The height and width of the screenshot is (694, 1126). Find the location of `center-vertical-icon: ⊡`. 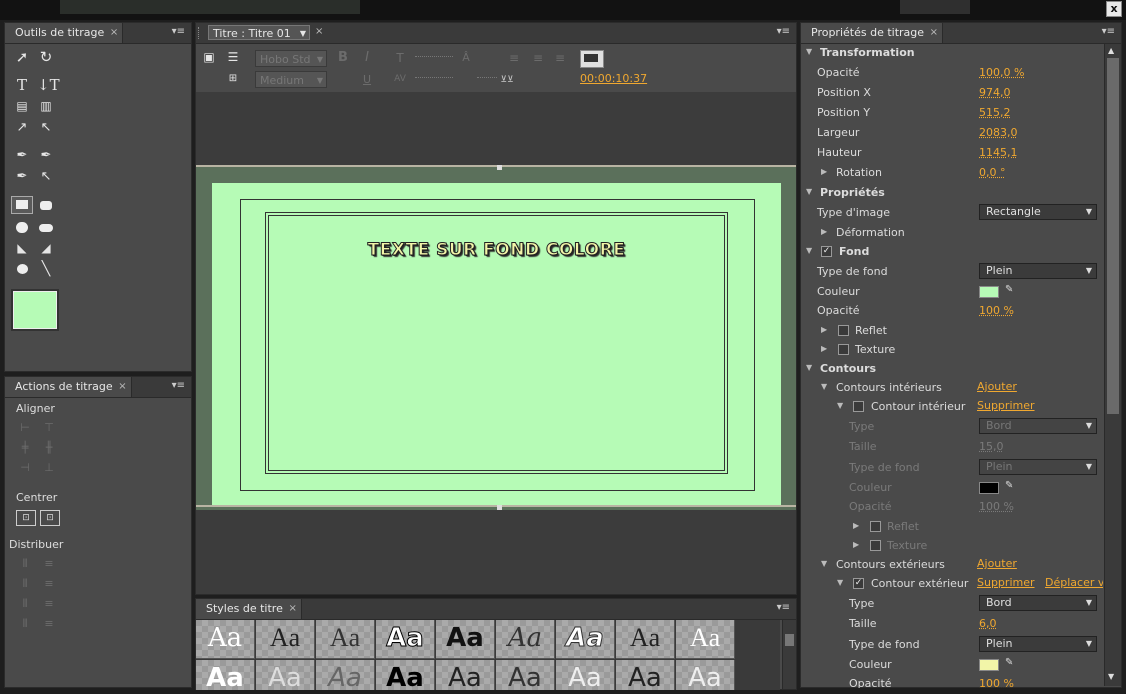

center-vertical-icon: ⊡ is located at coordinates (50, 518).